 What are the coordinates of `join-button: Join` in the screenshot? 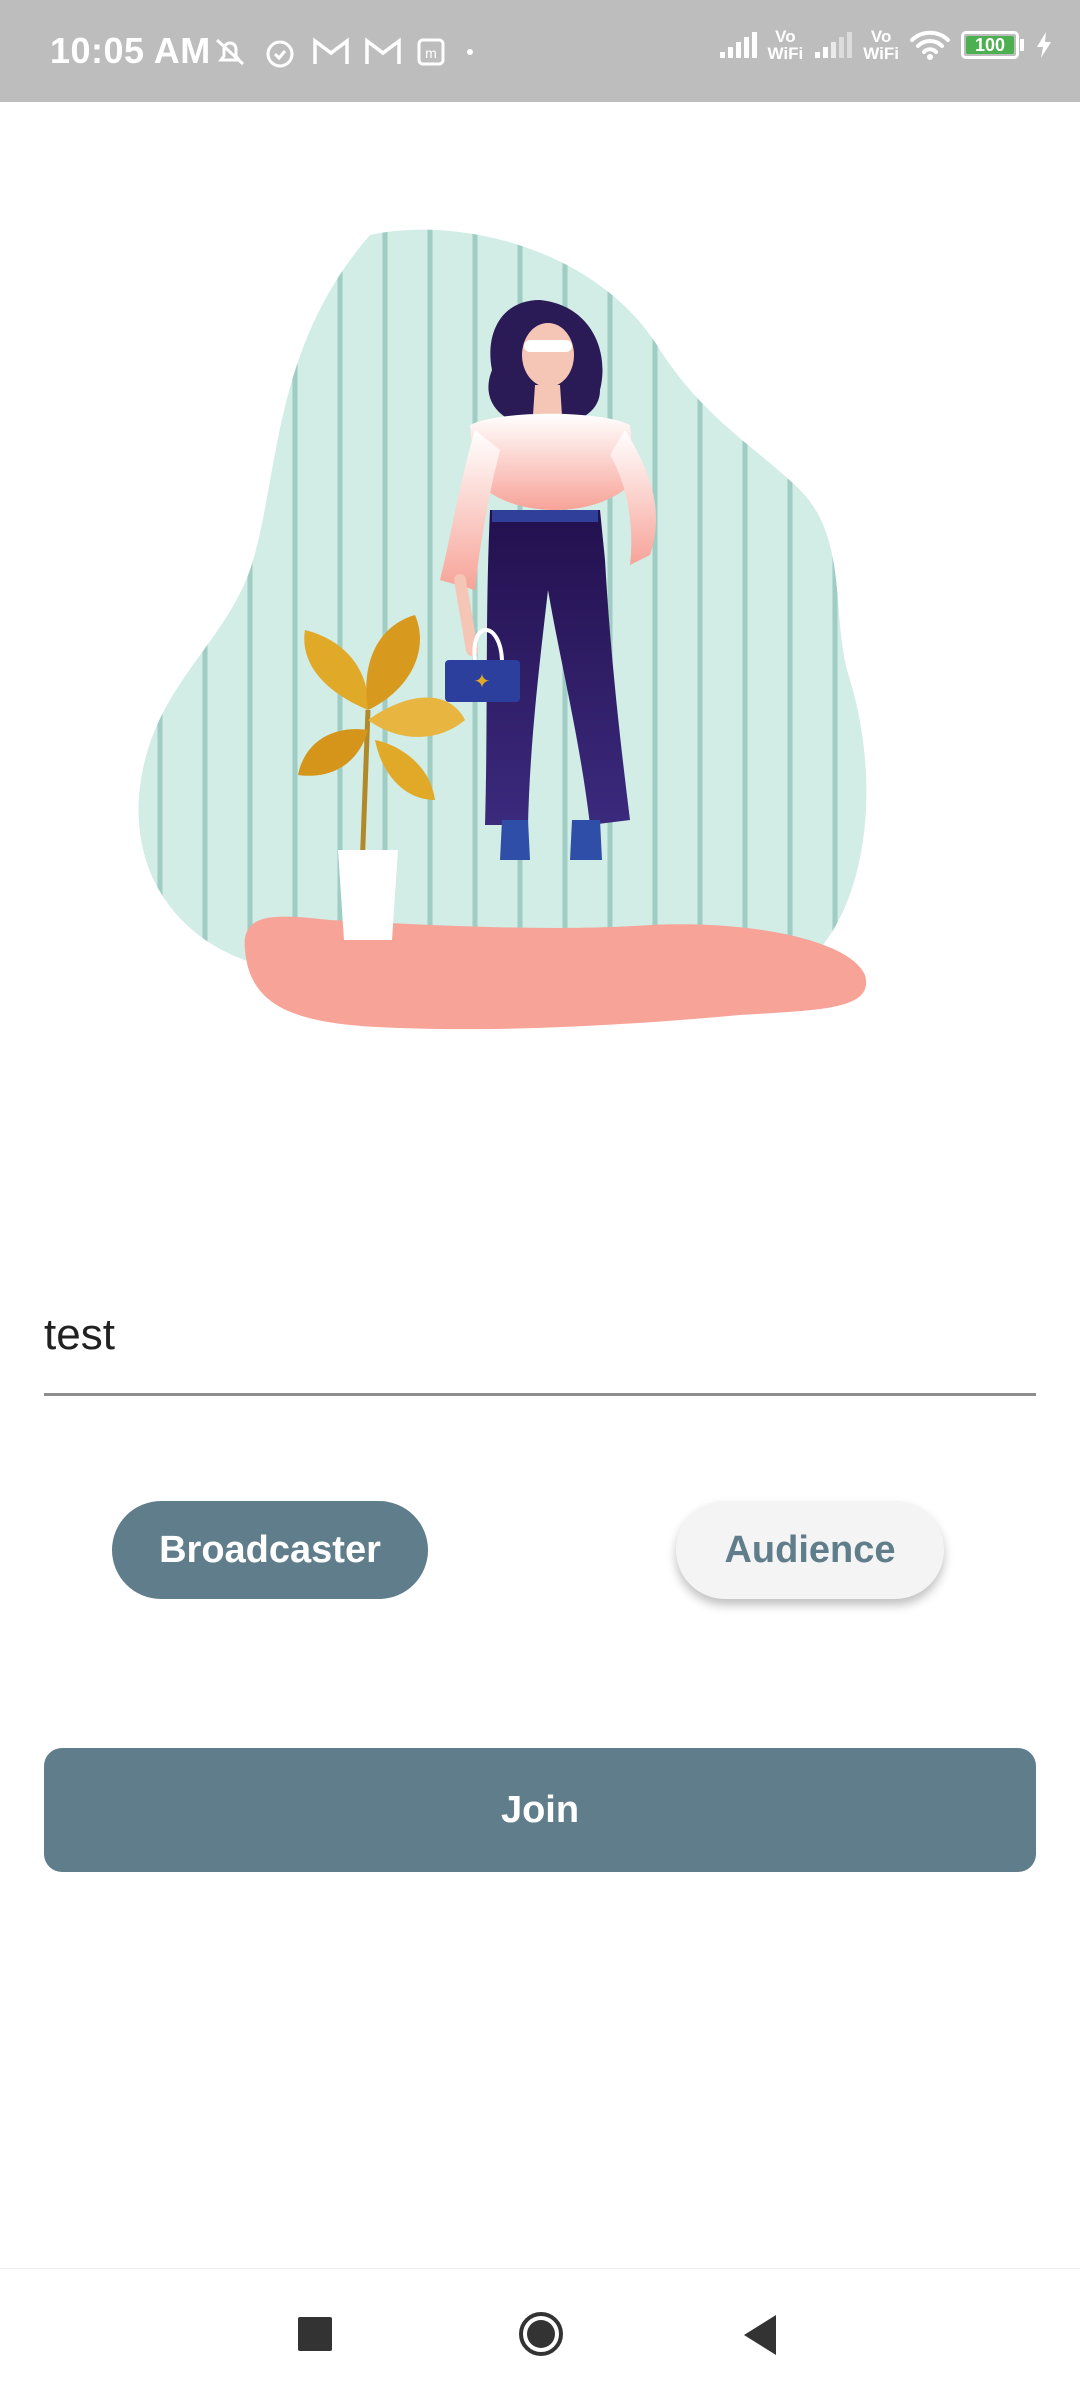 It's located at (540, 1810).